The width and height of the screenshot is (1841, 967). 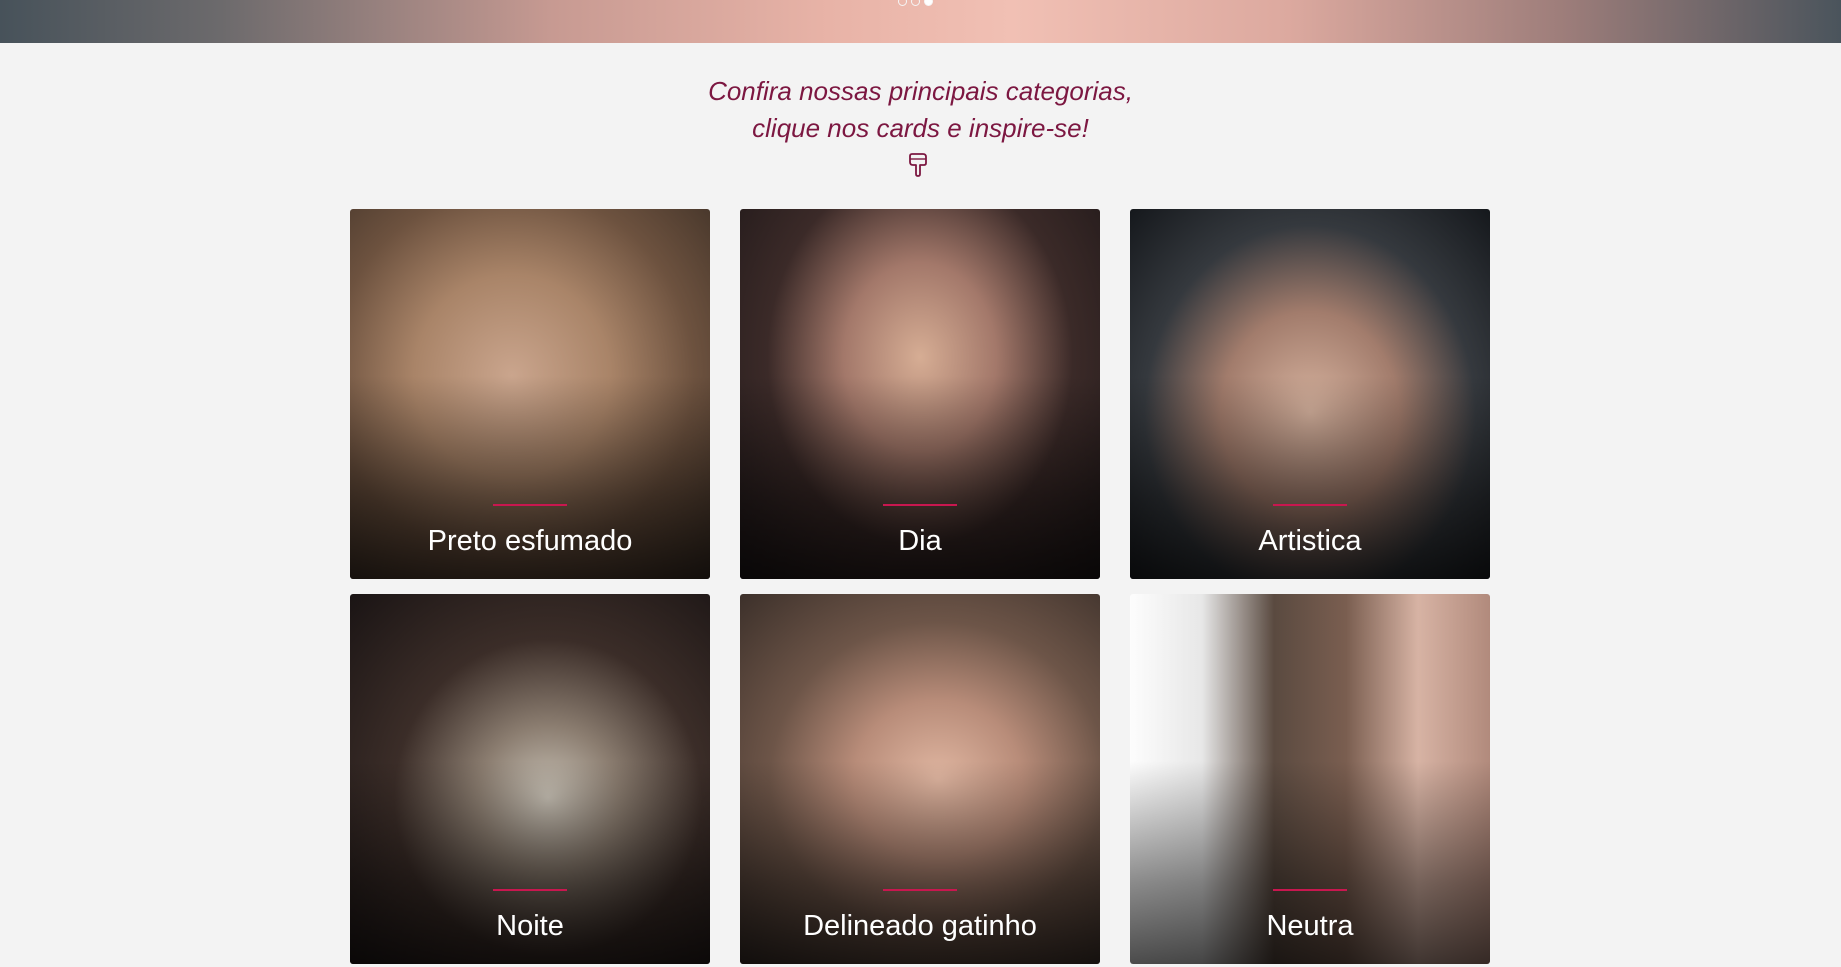 I want to click on category-card-neutra: Neutra, so click(x=1310, y=779).